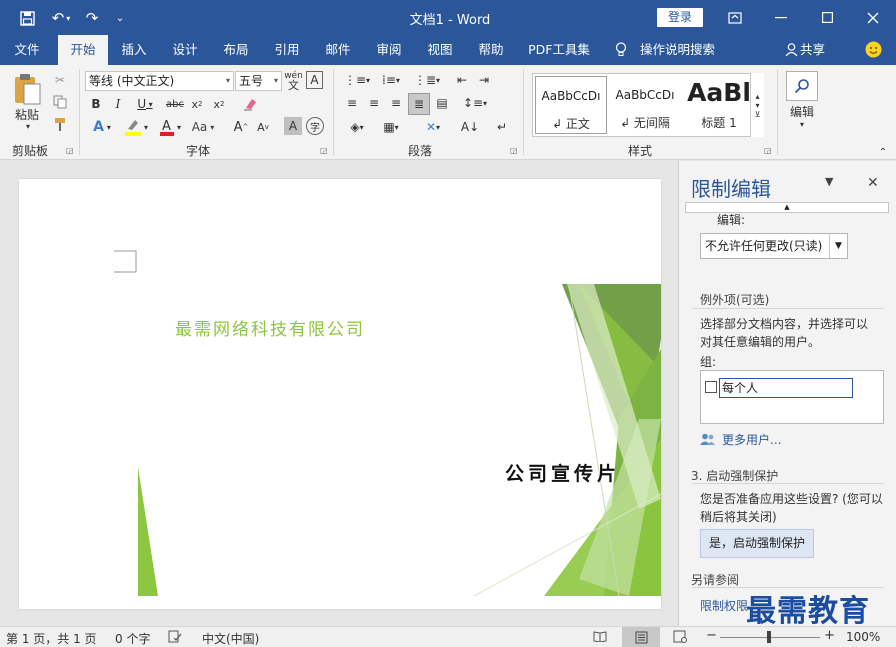 Image resolution: width=896 pixels, height=647 pixels. I want to click on customize-toolbar-icon: ⌄, so click(120, 18).